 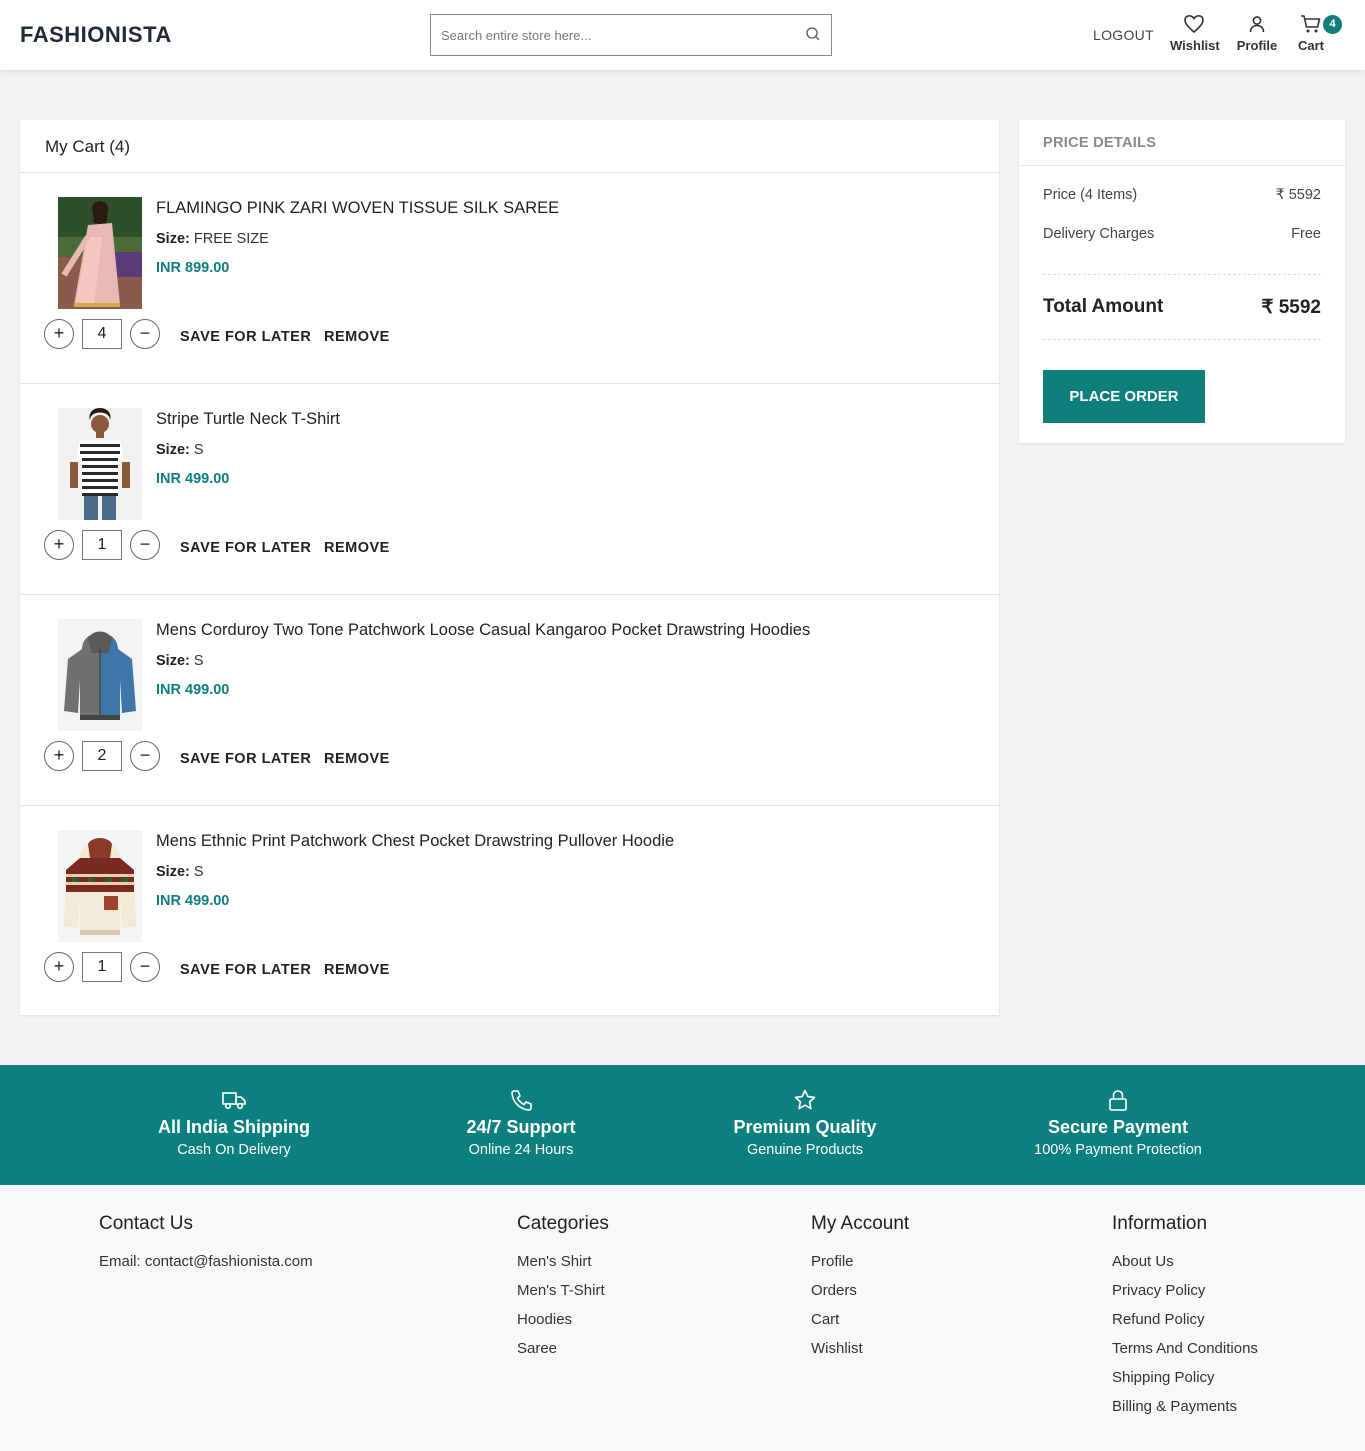 I want to click on quantity-field: 2, so click(x=102, y=756).